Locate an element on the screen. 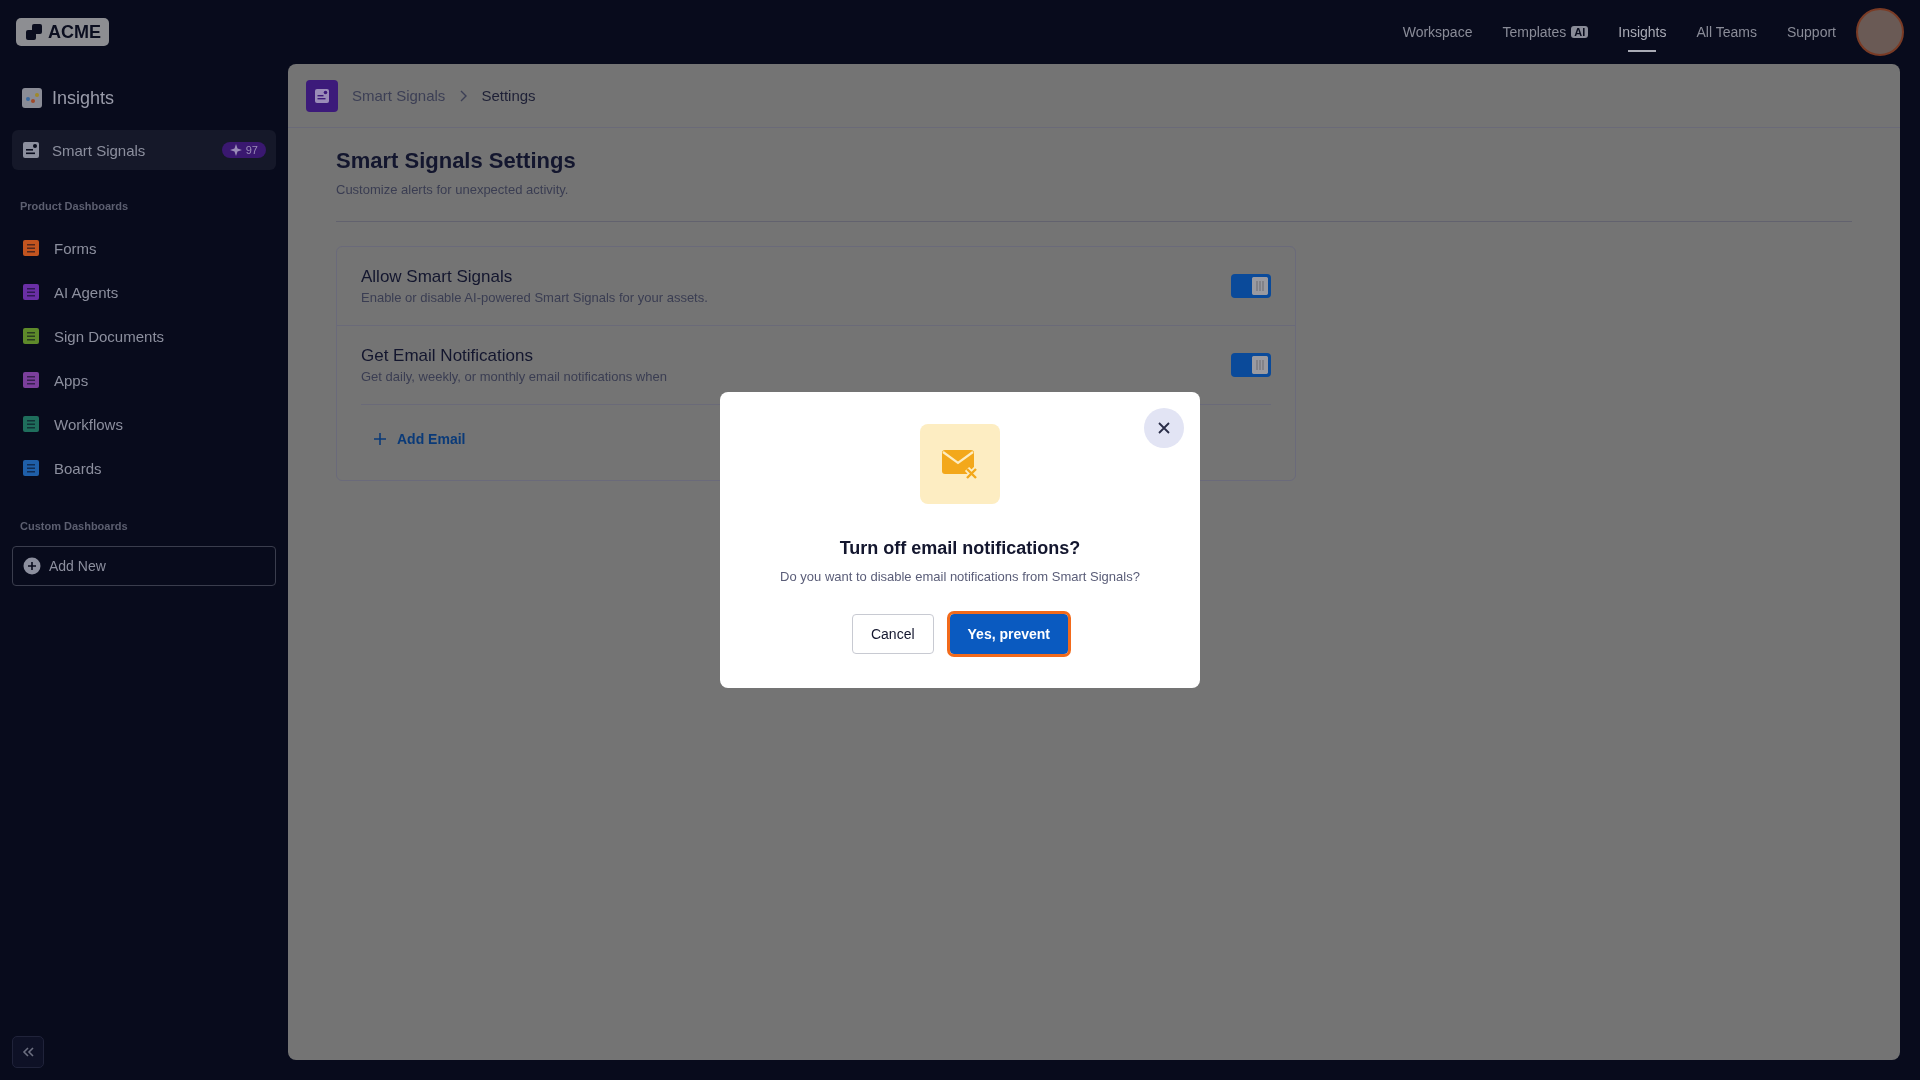 Image resolution: width=1920 pixels, height=1080 pixels. collapse-button is located at coordinates (28, 1052).